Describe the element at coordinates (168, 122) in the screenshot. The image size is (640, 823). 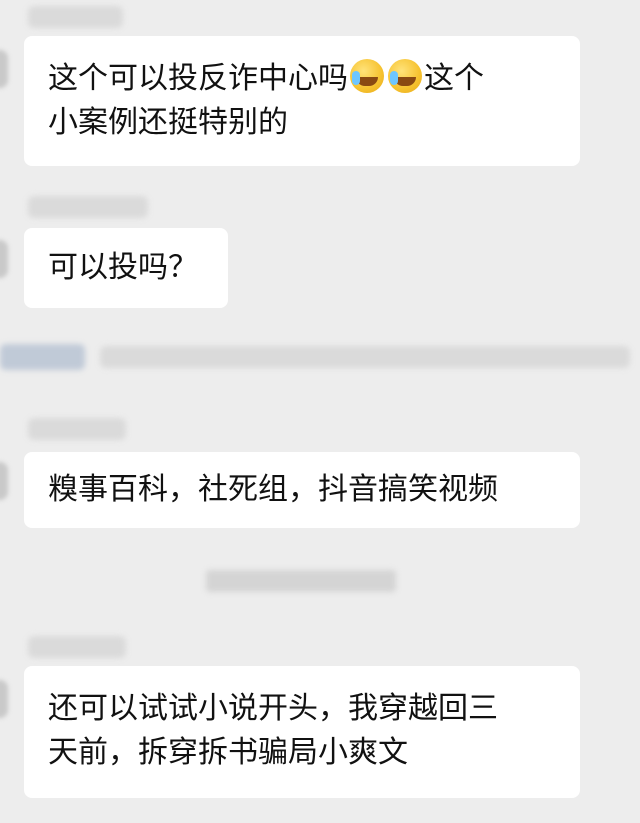
I see `message-text: 小案例还挺特别的` at that location.